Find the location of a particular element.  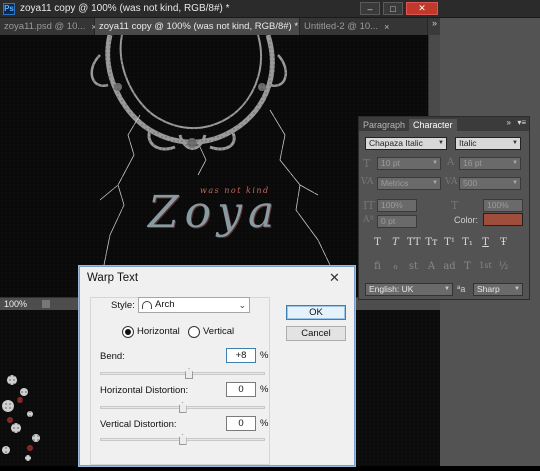

collapse-panel-icon: » is located at coordinates (509, 122).